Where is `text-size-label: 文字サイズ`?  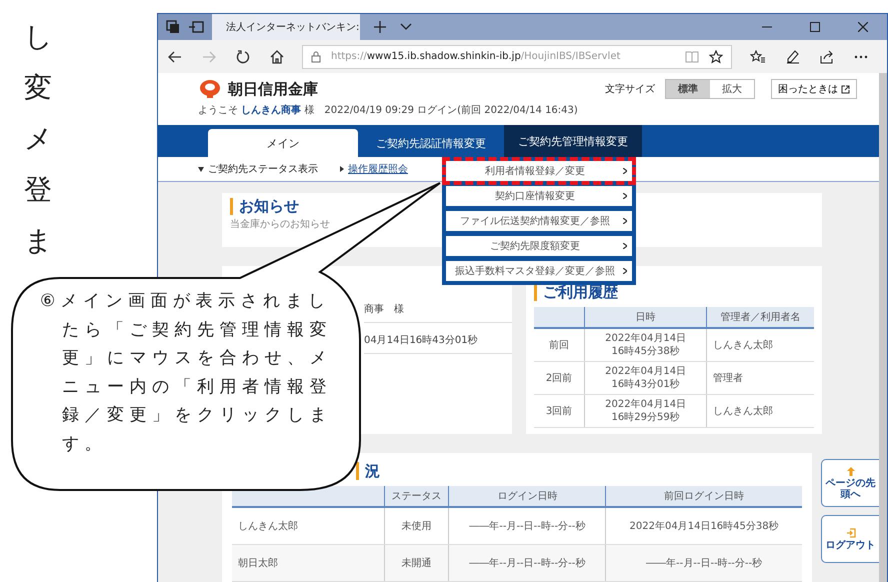
text-size-label: 文字サイズ is located at coordinates (630, 89).